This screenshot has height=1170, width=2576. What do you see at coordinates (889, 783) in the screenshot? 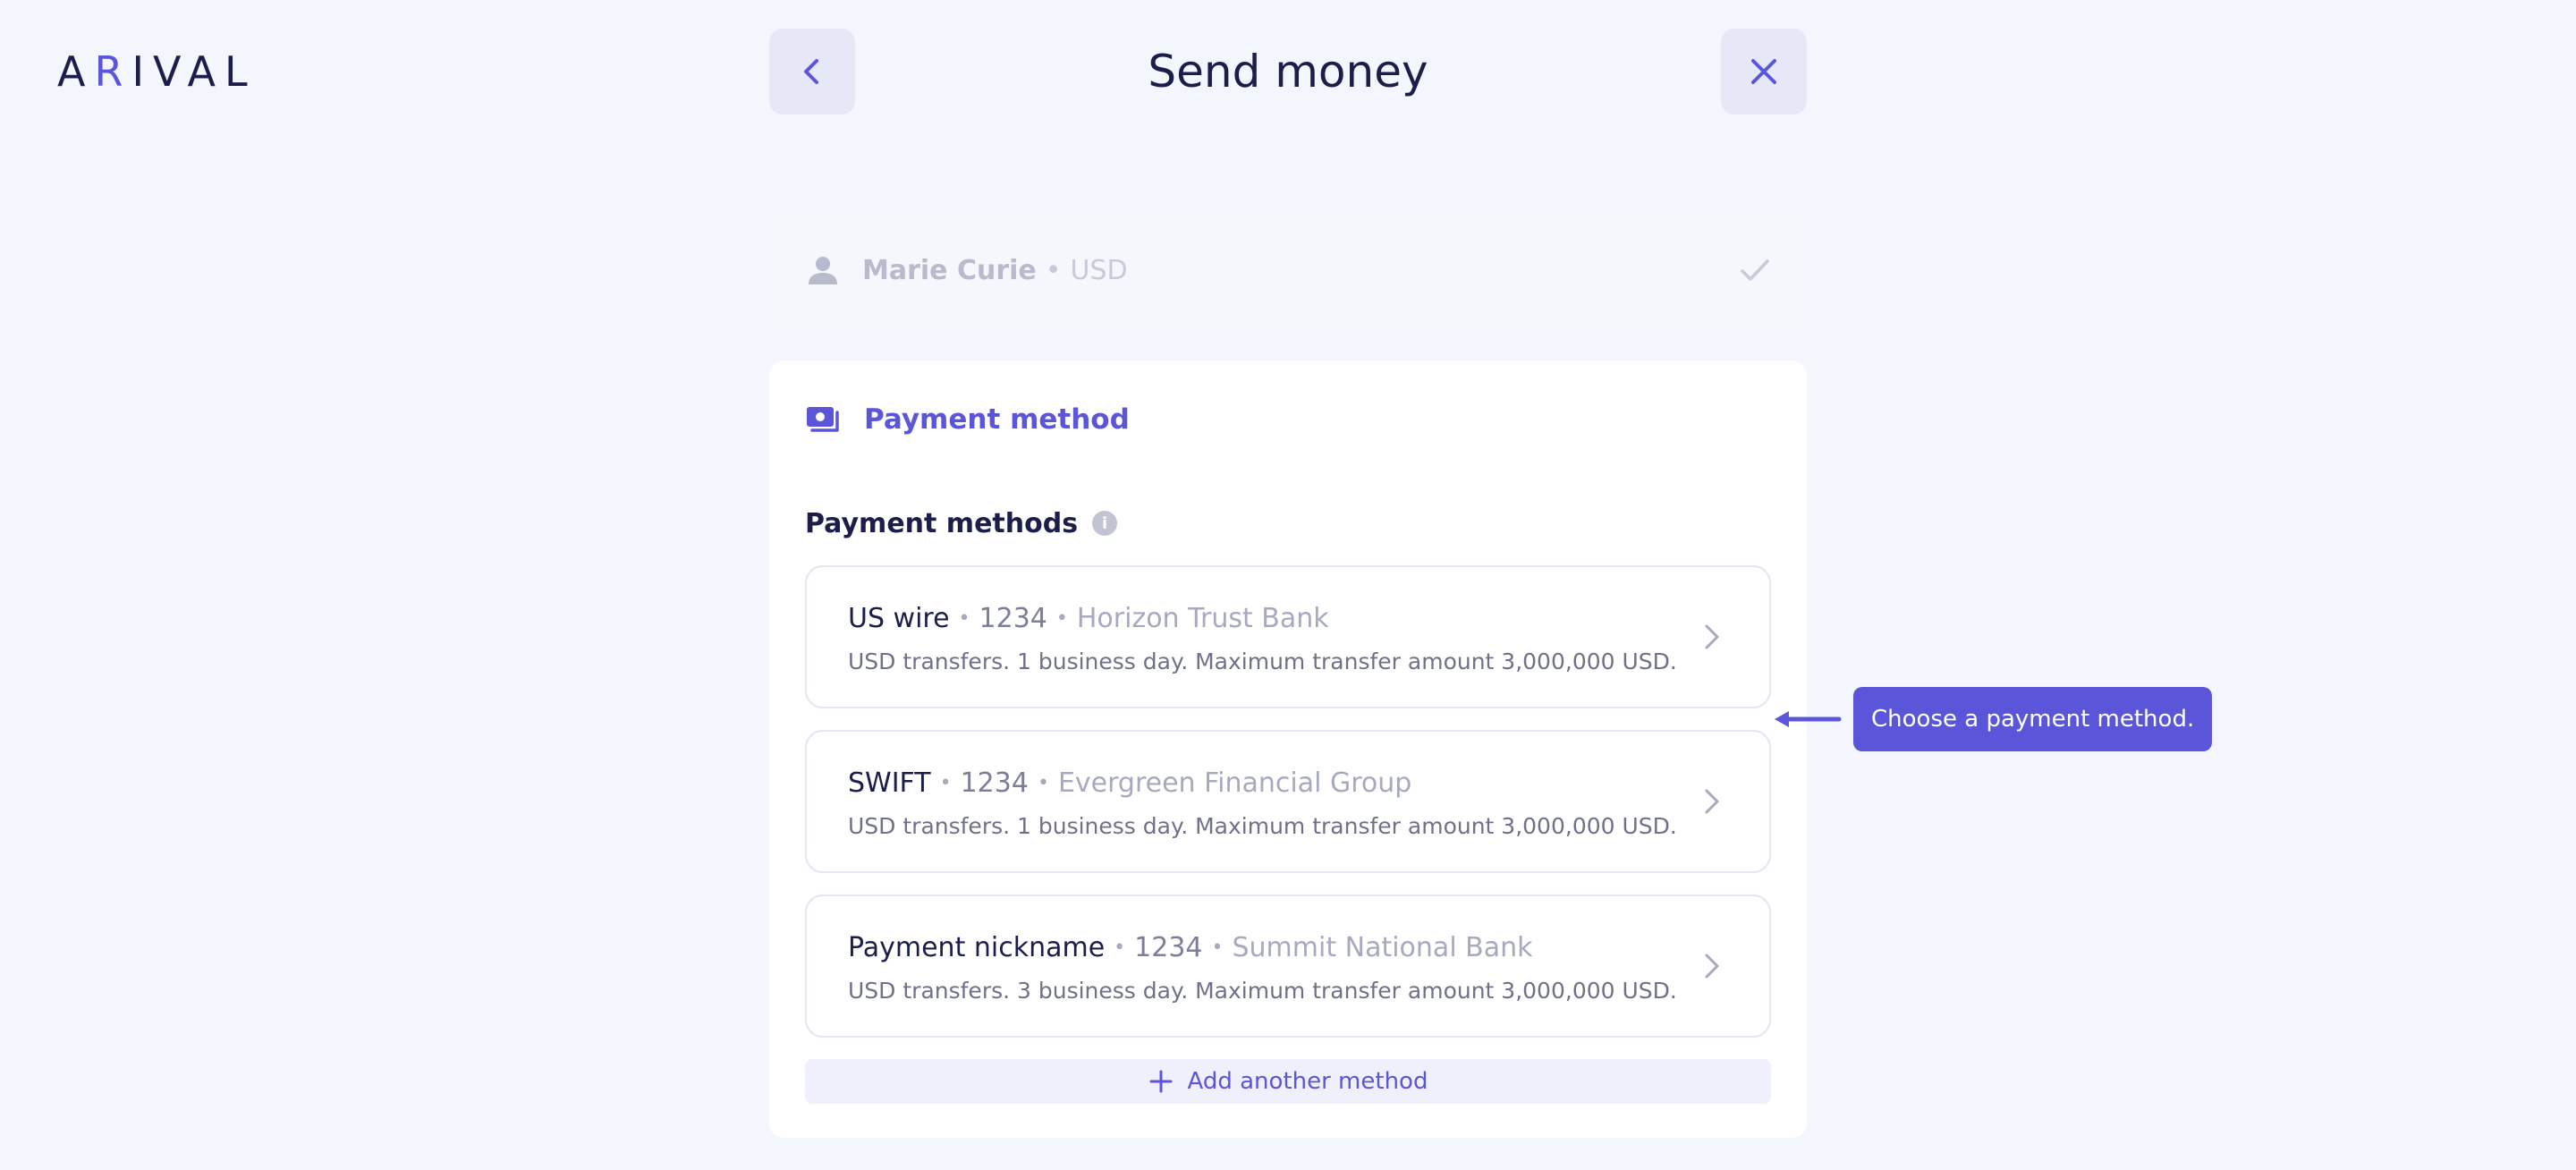
I see `method-name: SWIFT` at bounding box center [889, 783].